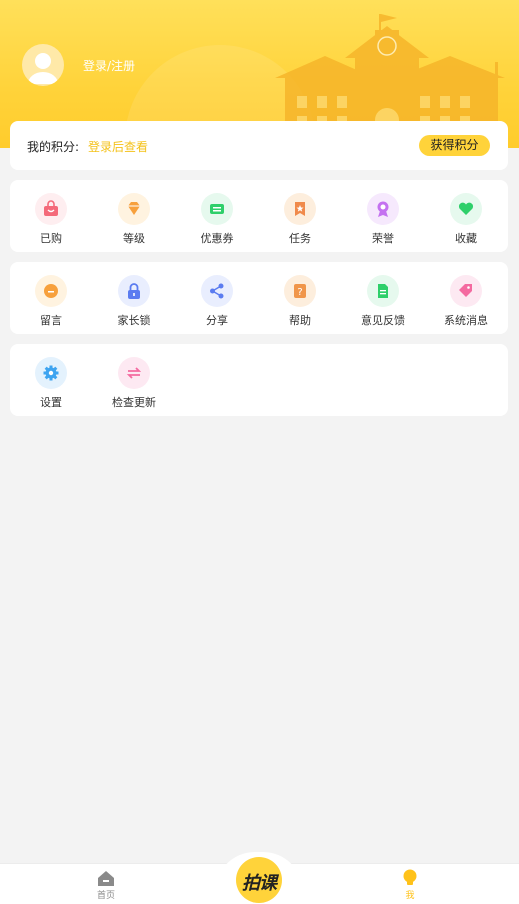  What do you see at coordinates (259, 380) in the screenshot?
I see `menu-card-settings: 设置 检查更新` at bounding box center [259, 380].